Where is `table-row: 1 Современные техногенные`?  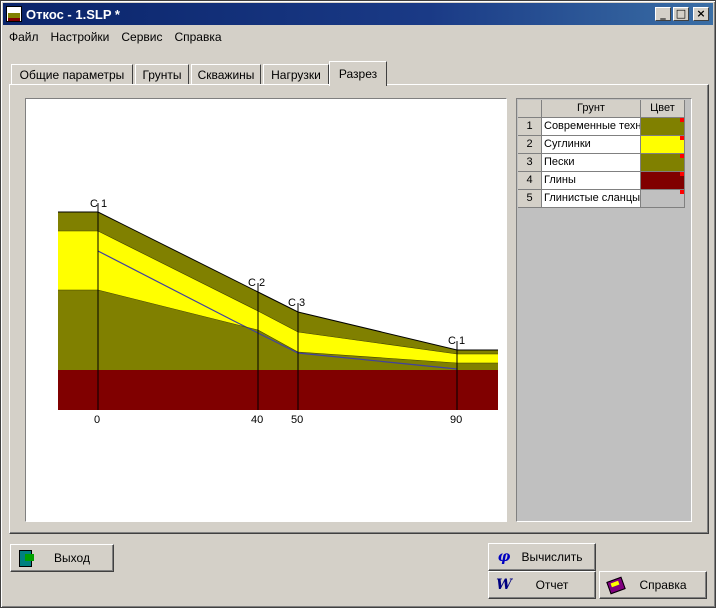 table-row: 1 Современные техногенные is located at coordinates (601, 127).